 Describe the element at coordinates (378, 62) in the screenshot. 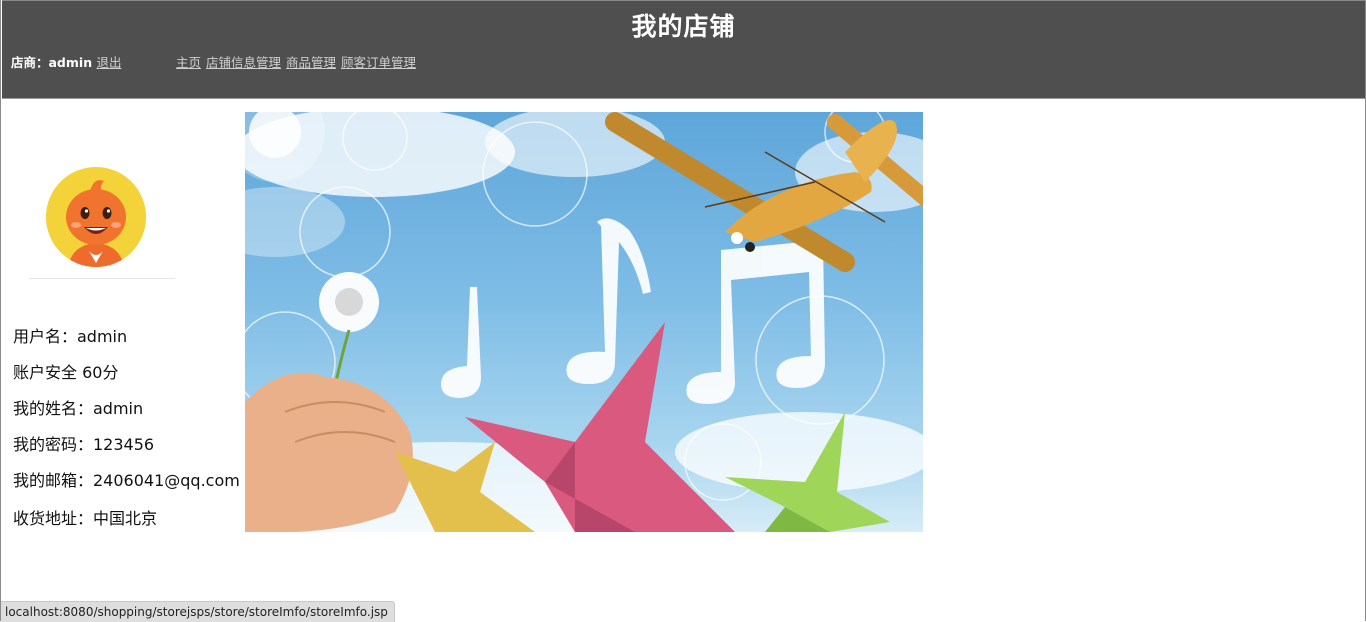

I see `nav-orders-link: 顾客订单管理` at that location.